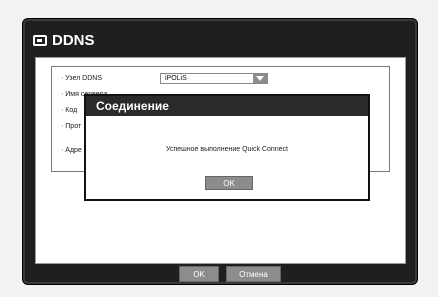 Image resolution: width=438 pixels, height=297 pixels. What do you see at coordinates (69, 110) in the screenshot?
I see `code-label: · Код` at bounding box center [69, 110].